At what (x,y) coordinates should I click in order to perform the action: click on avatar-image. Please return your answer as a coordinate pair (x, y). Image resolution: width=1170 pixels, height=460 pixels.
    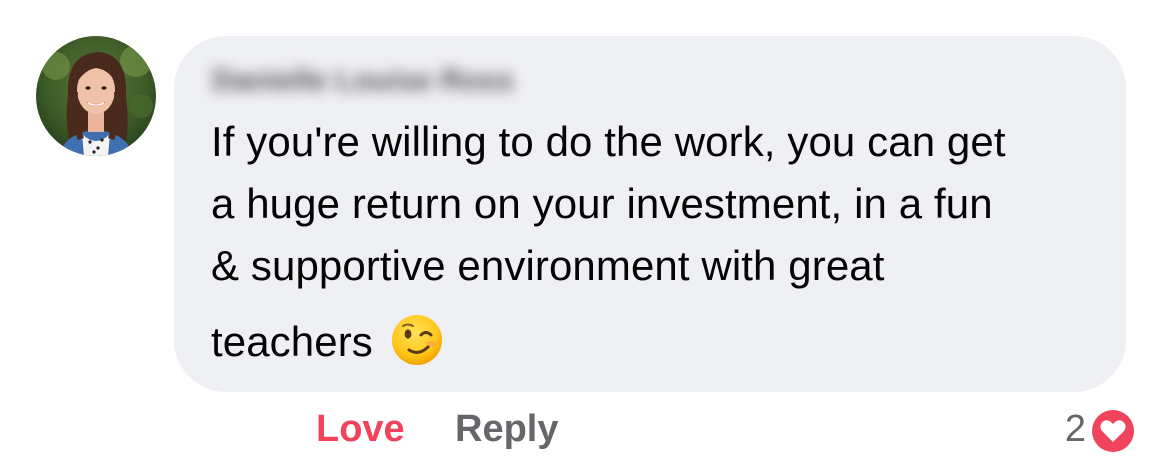
    Looking at the image, I should click on (96, 96).